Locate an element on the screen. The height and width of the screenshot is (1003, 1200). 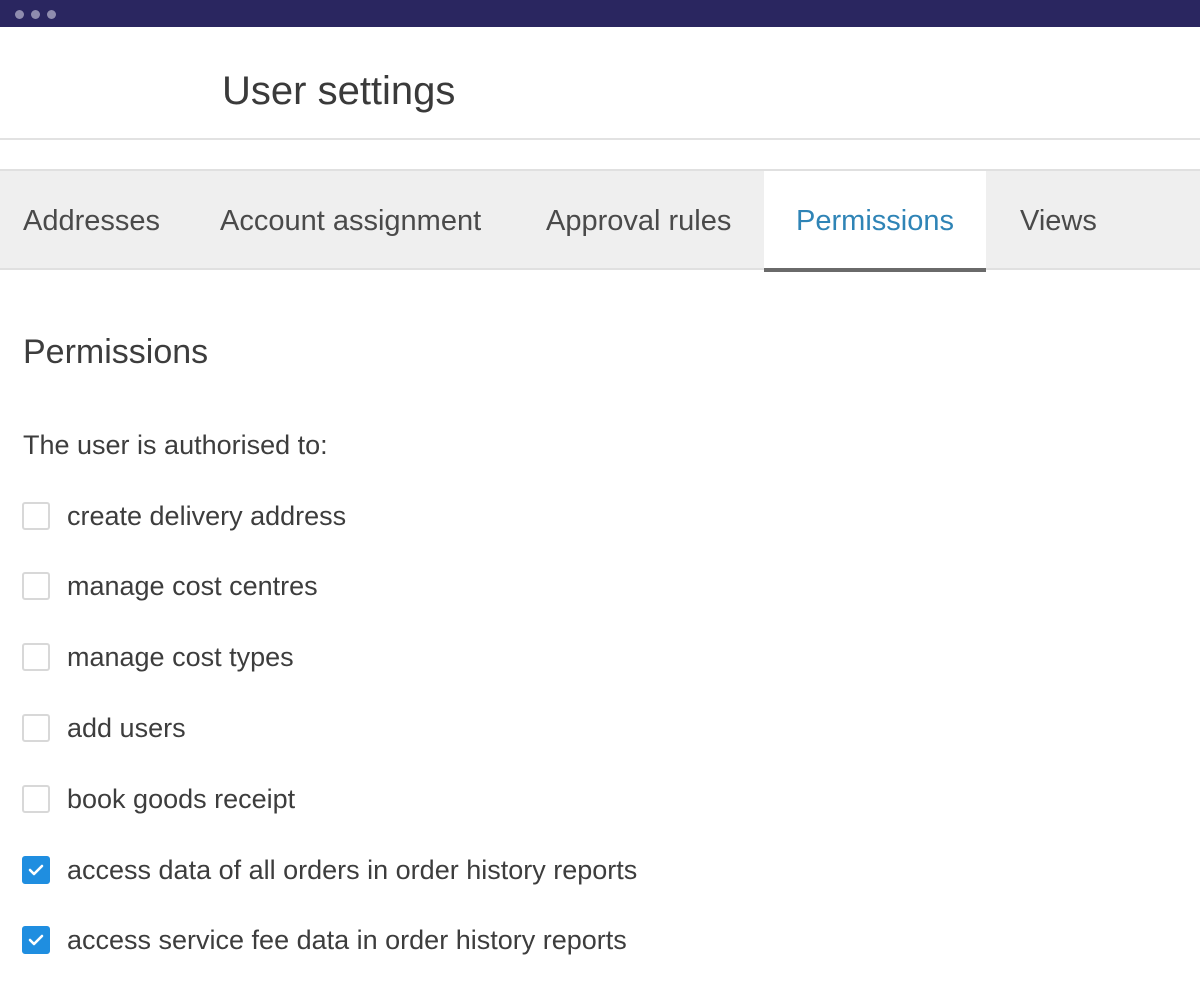
permission-label: add users is located at coordinates (126, 728).